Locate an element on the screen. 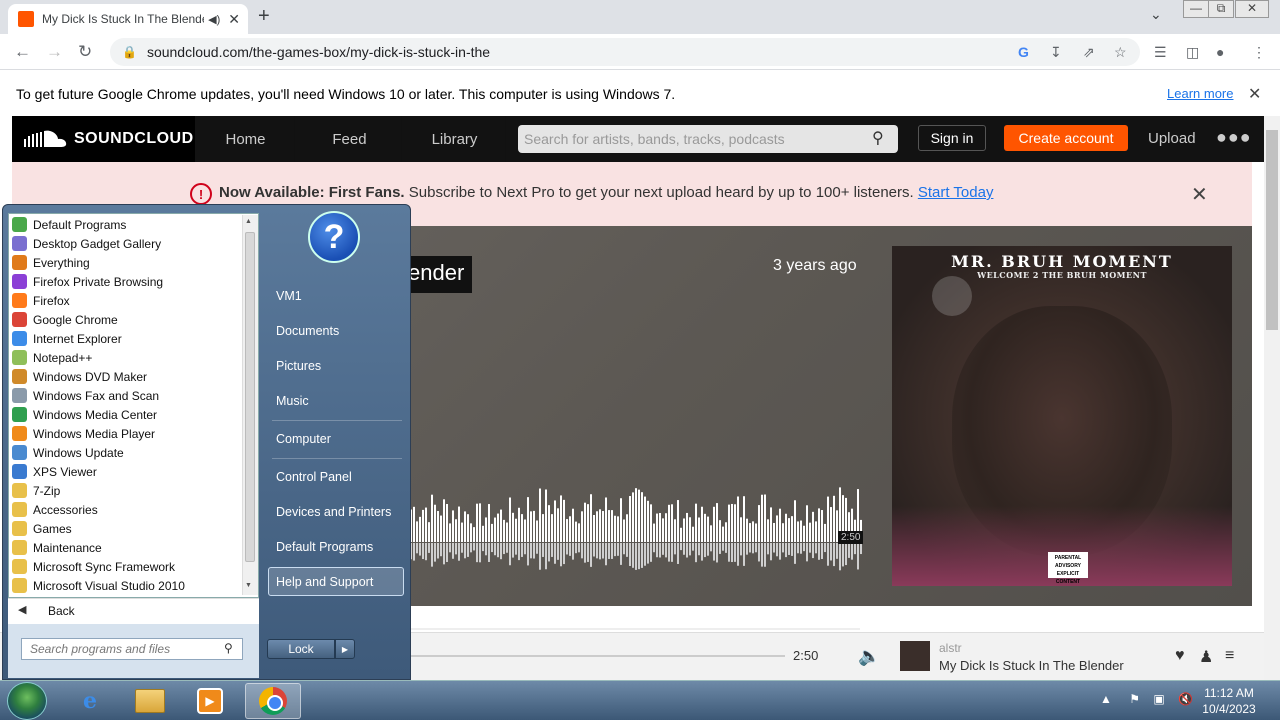 The width and height of the screenshot is (1280, 720). taskbar-clock: 11:12 AM 10/4/2023 is located at coordinates (1229, 701).